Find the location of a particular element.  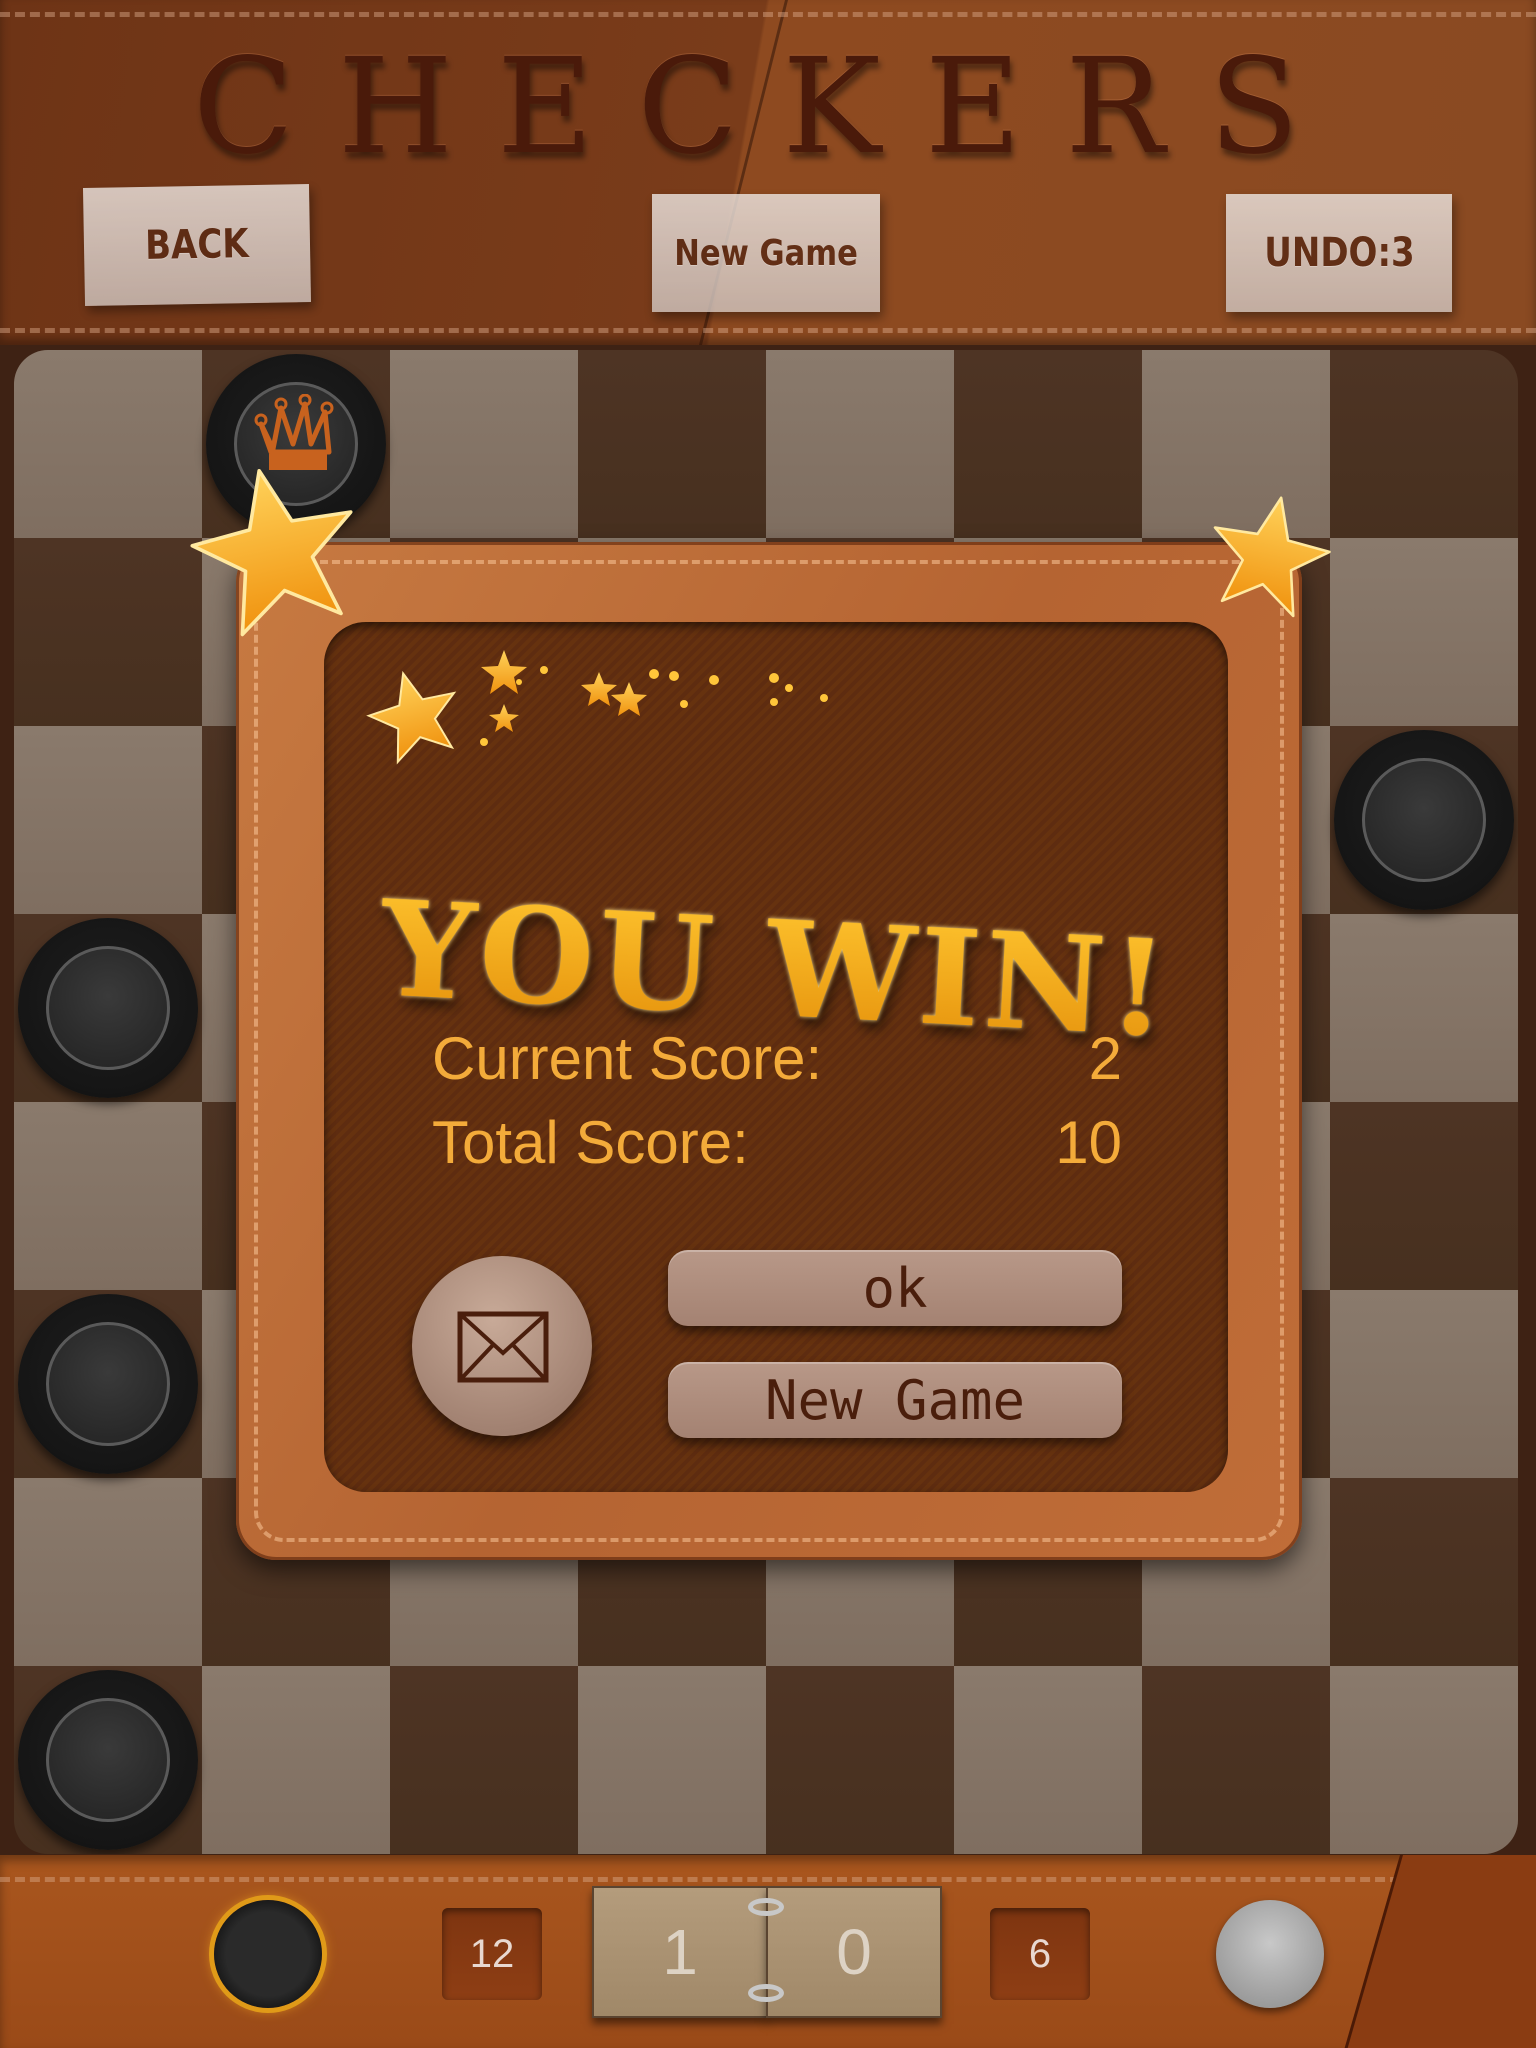

white-player-indicator is located at coordinates (1270, 1954).